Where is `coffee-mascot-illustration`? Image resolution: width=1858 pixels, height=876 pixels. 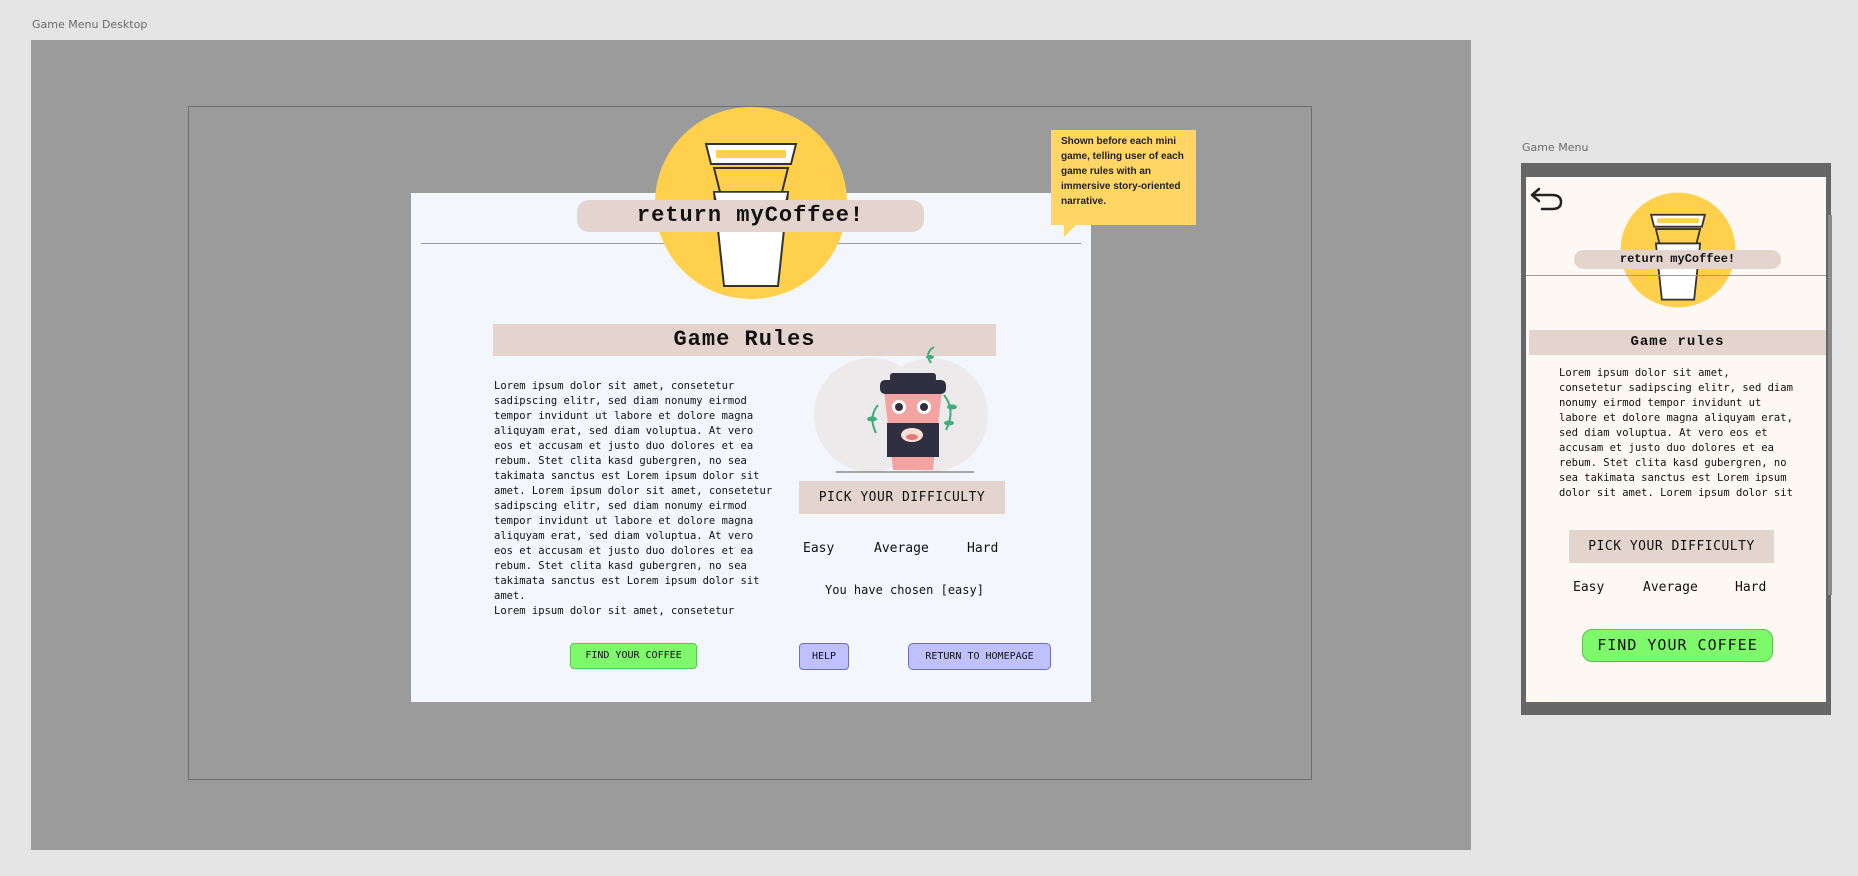 coffee-mascot-illustration is located at coordinates (906, 412).